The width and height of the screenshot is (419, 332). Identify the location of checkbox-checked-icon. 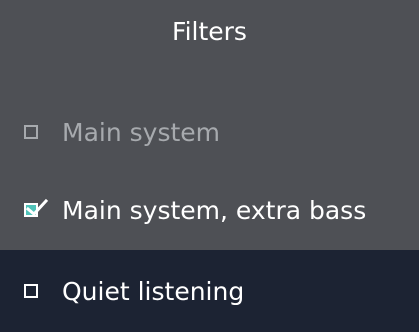
(36, 207).